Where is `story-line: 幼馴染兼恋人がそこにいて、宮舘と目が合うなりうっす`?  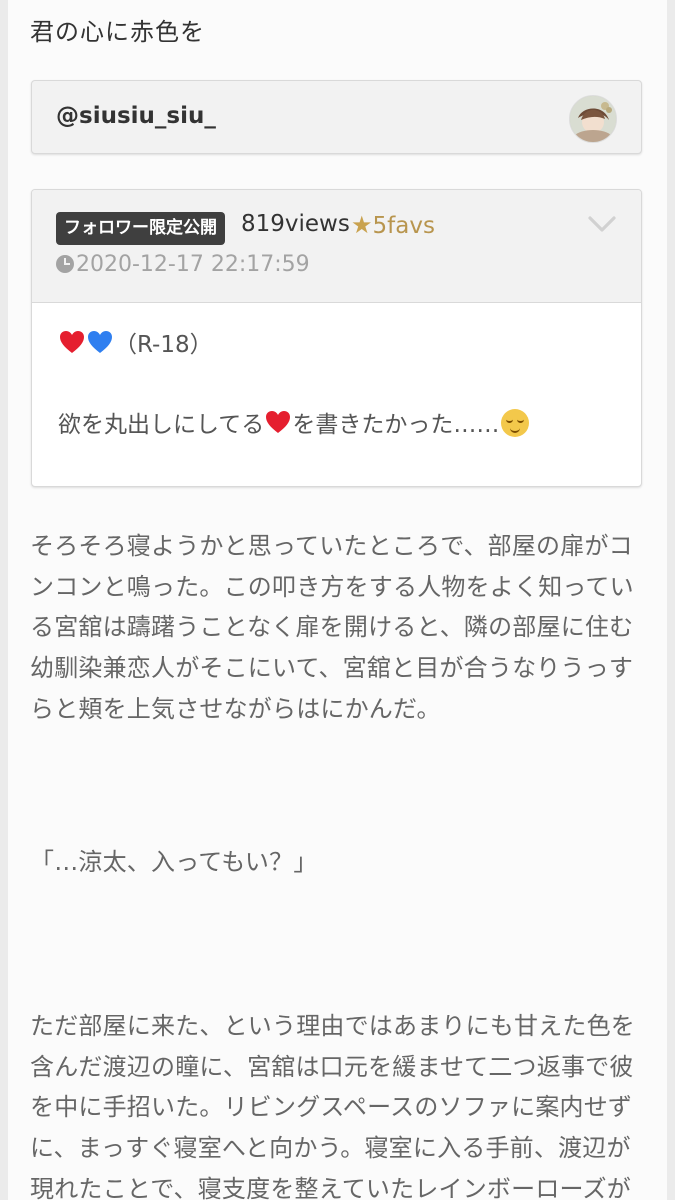 story-line: 幼馴染兼恋人がそこにいて、宮舘と目が合うなりうっす is located at coordinates (332, 668).